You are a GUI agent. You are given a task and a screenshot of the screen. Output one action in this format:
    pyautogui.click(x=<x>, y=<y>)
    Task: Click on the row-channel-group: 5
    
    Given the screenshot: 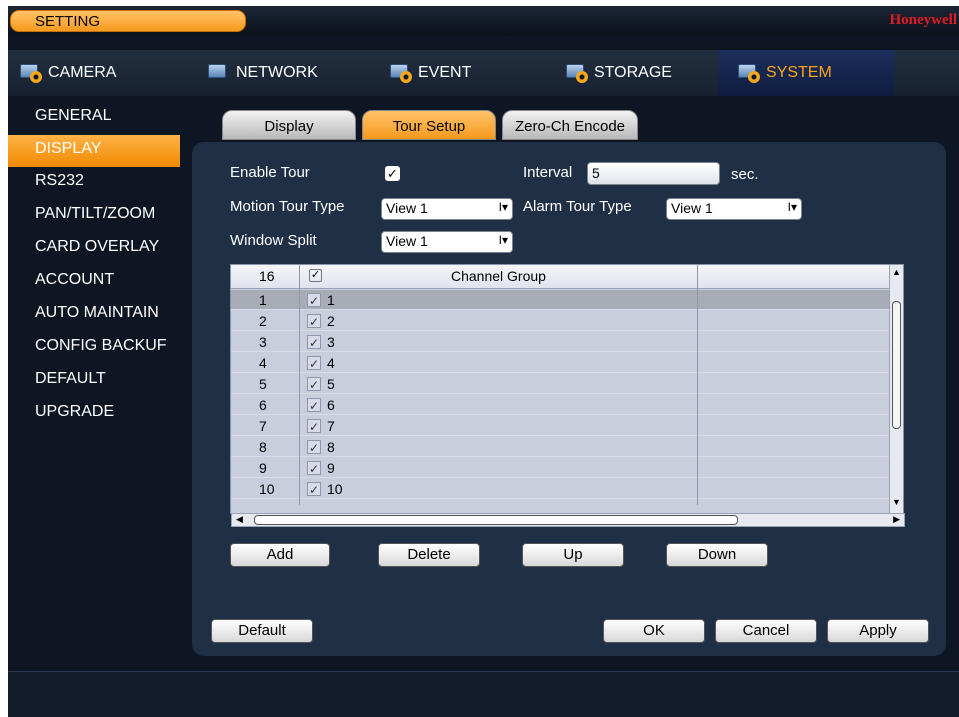 What is the action you would take?
    pyautogui.click(x=331, y=384)
    